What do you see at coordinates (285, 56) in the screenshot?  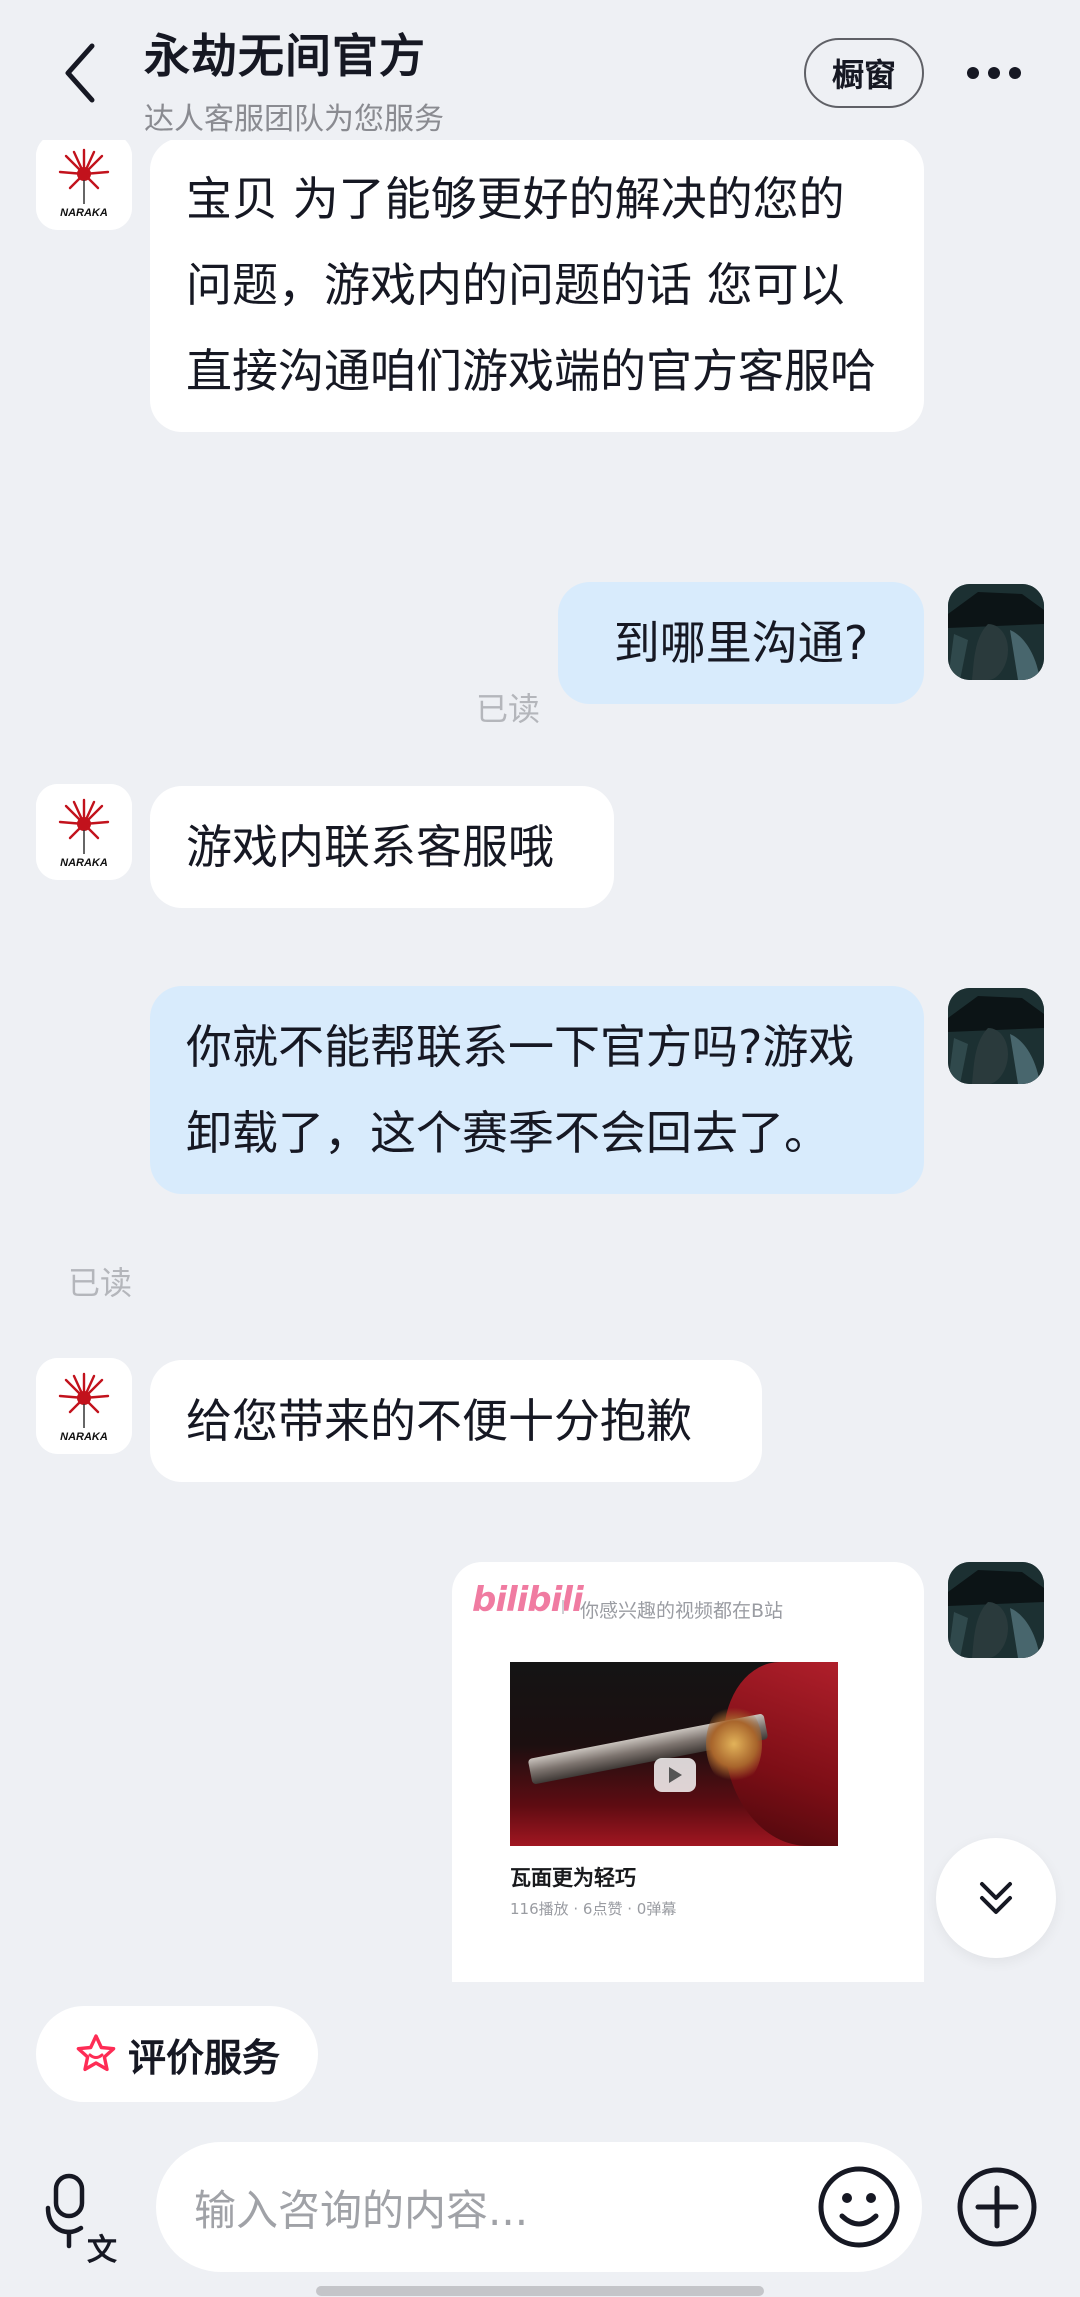 I see `page-title: 永劫无间官方` at bounding box center [285, 56].